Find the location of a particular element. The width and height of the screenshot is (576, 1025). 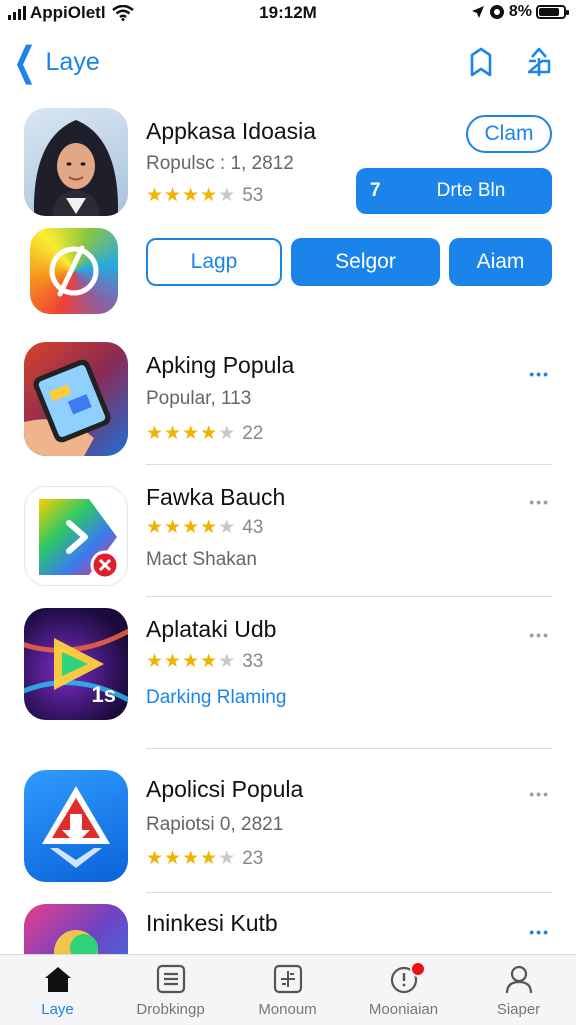

app-icon-partial is located at coordinates (76, 929).